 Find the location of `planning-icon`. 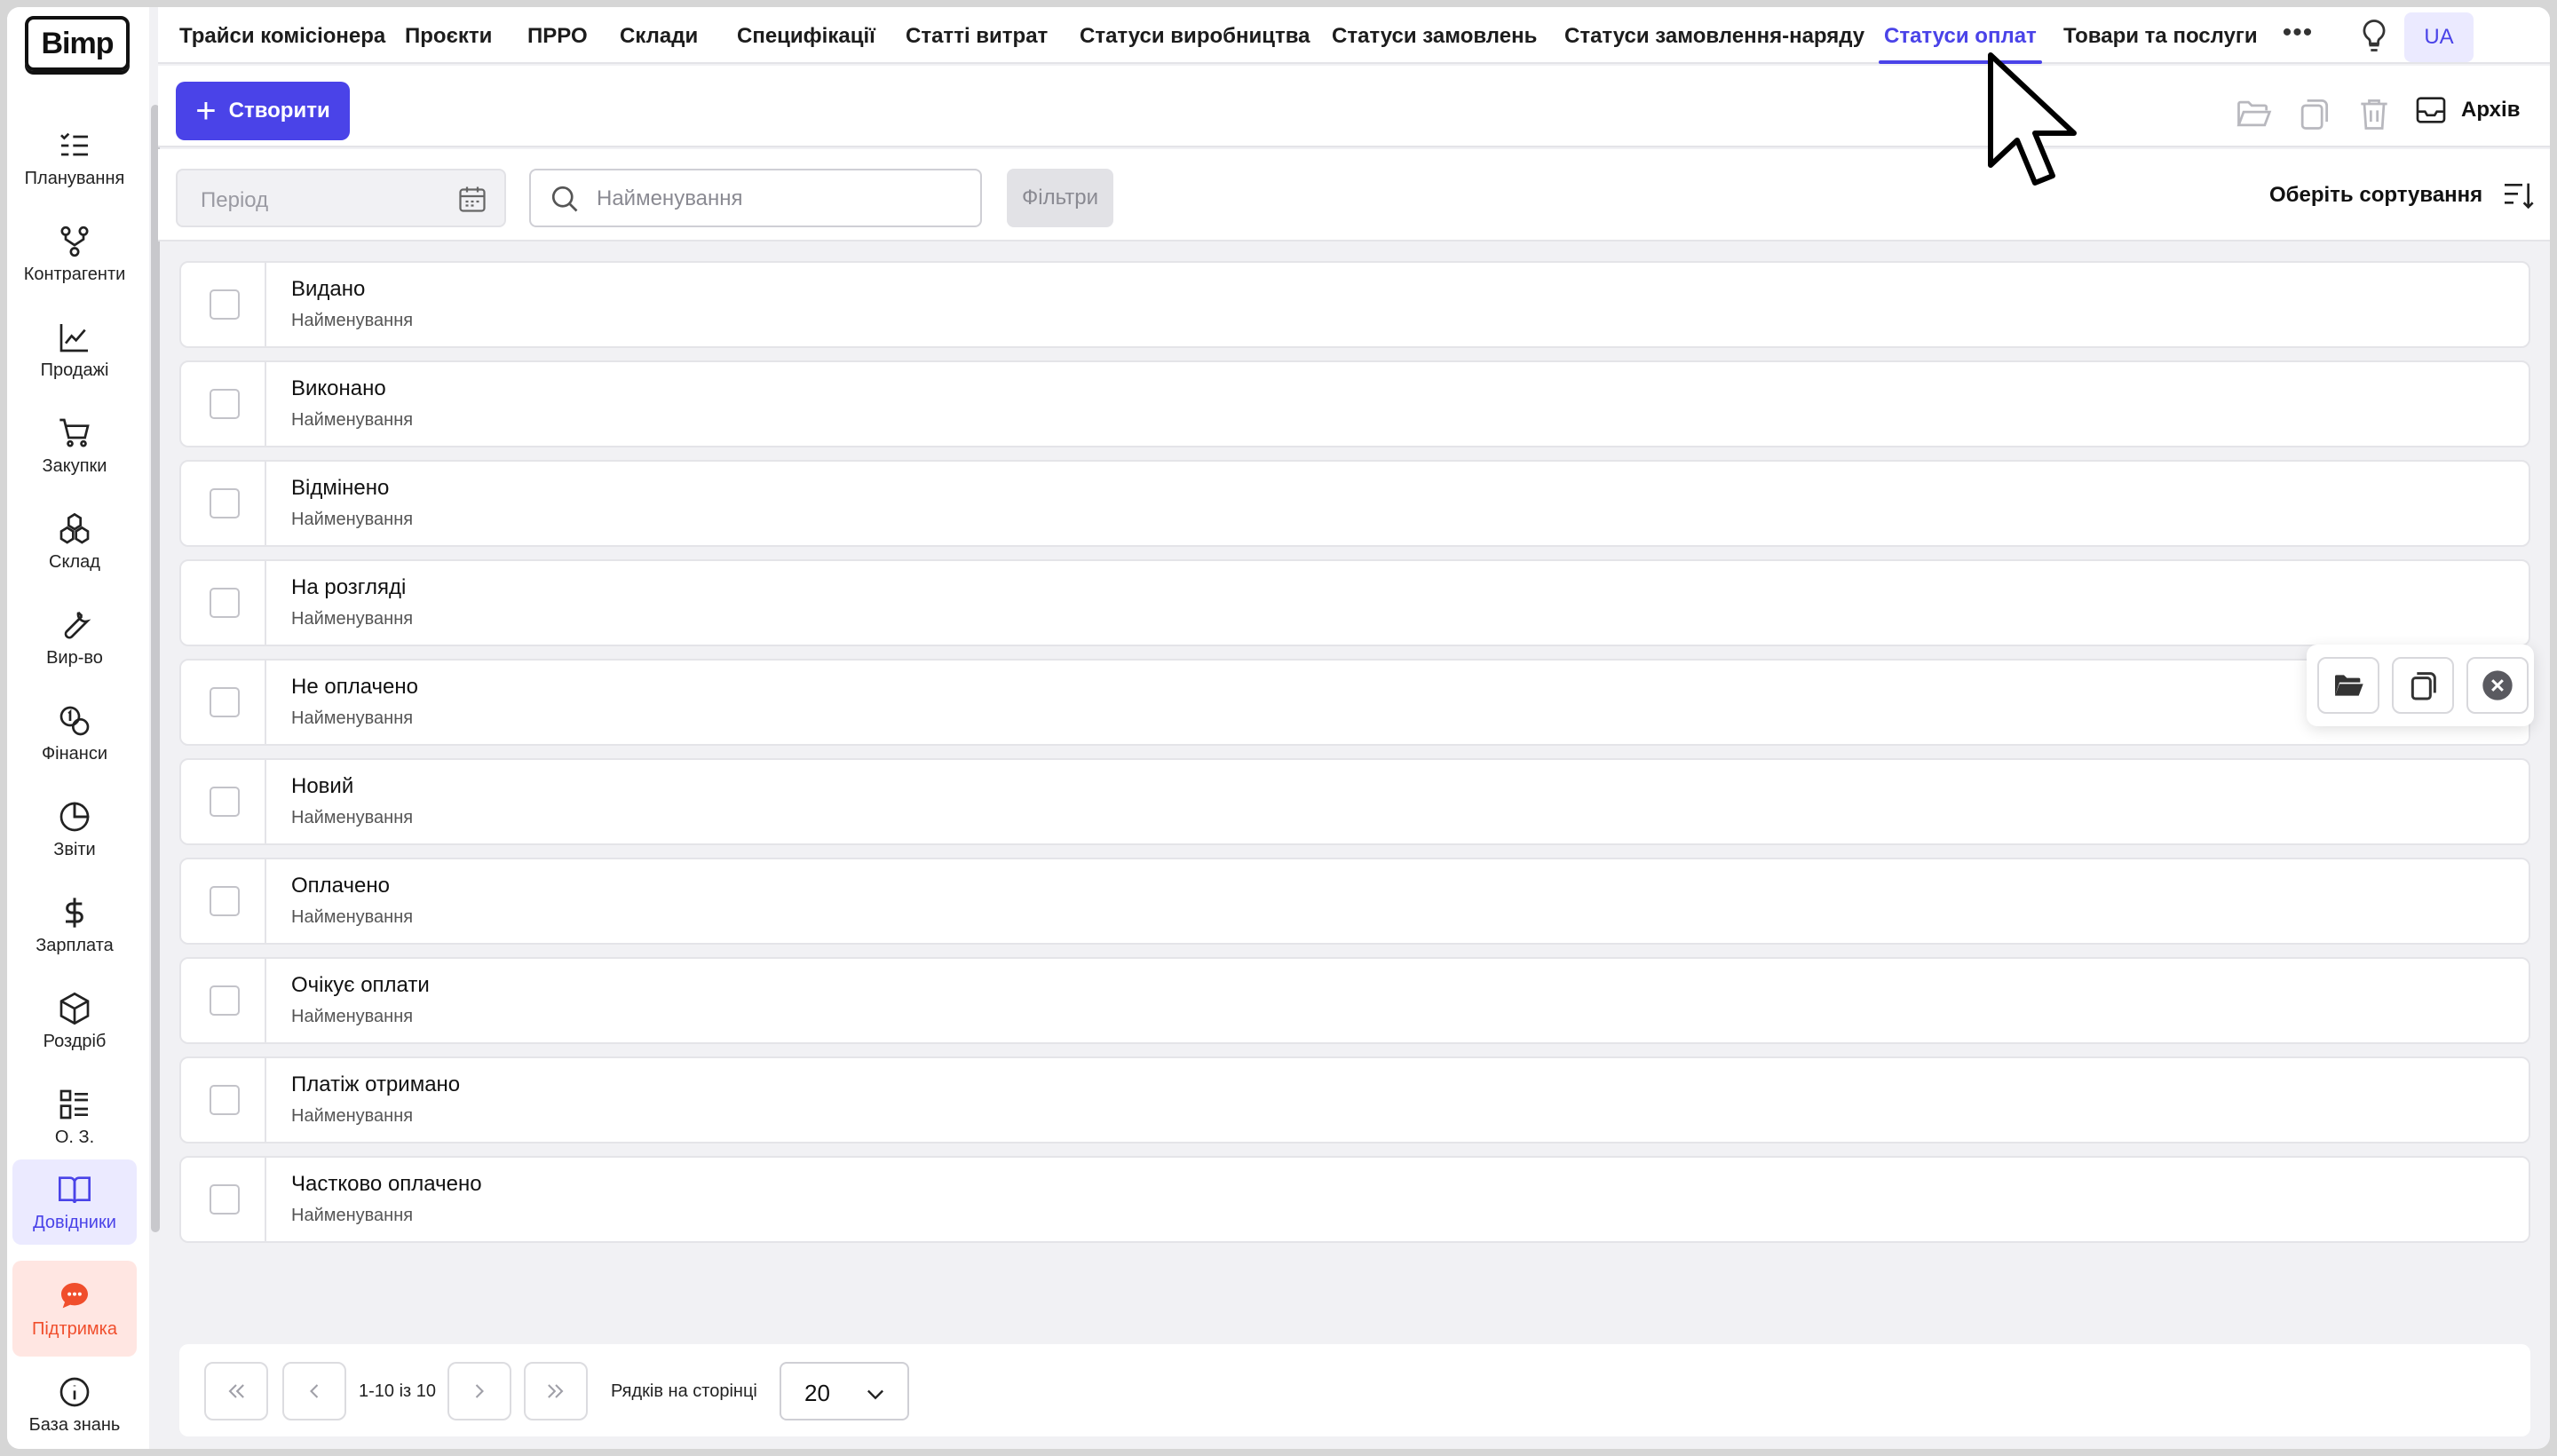

planning-icon is located at coordinates (74, 143).